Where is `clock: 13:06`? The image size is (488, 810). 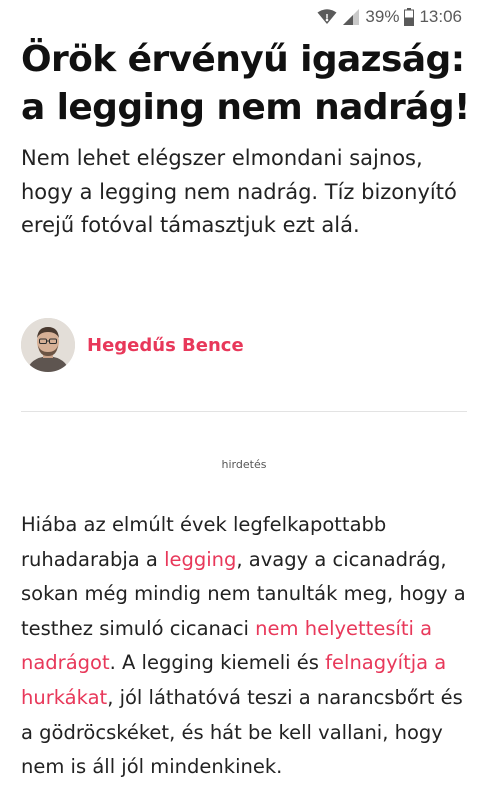 clock: 13:06 is located at coordinates (440, 16).